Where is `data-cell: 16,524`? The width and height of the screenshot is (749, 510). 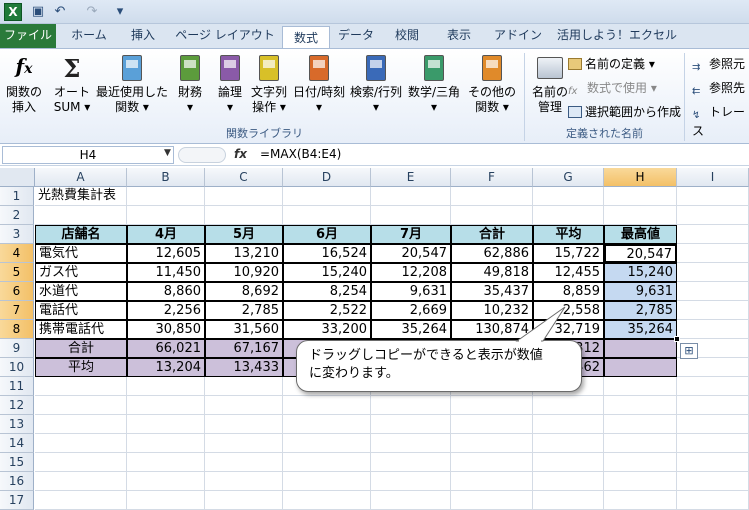 data-cell: 16,524 is located at coordinates (327, 253).